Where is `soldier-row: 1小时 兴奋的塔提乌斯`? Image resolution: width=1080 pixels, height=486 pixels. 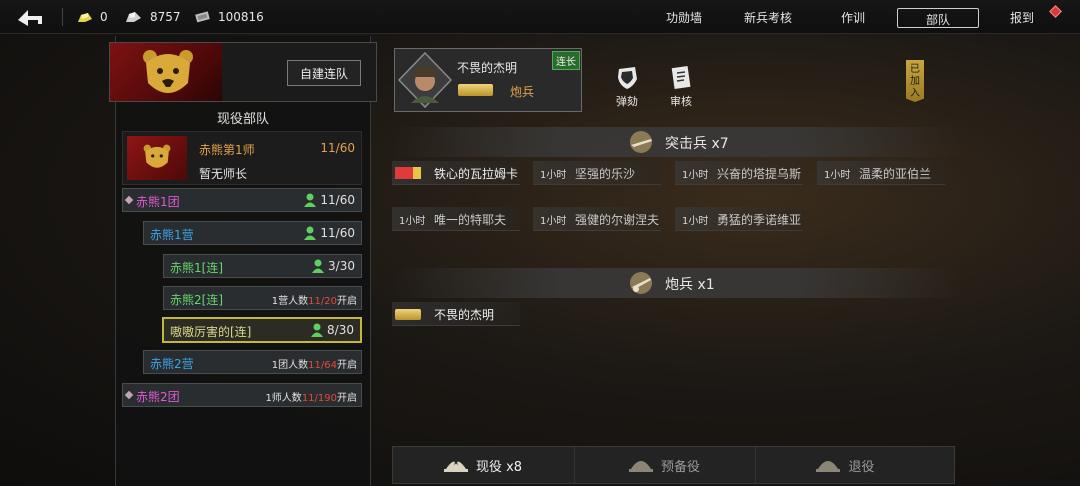
soldier-row: 1小时 兴奋的塔提乌斯 is located at coordinates (739, 173).